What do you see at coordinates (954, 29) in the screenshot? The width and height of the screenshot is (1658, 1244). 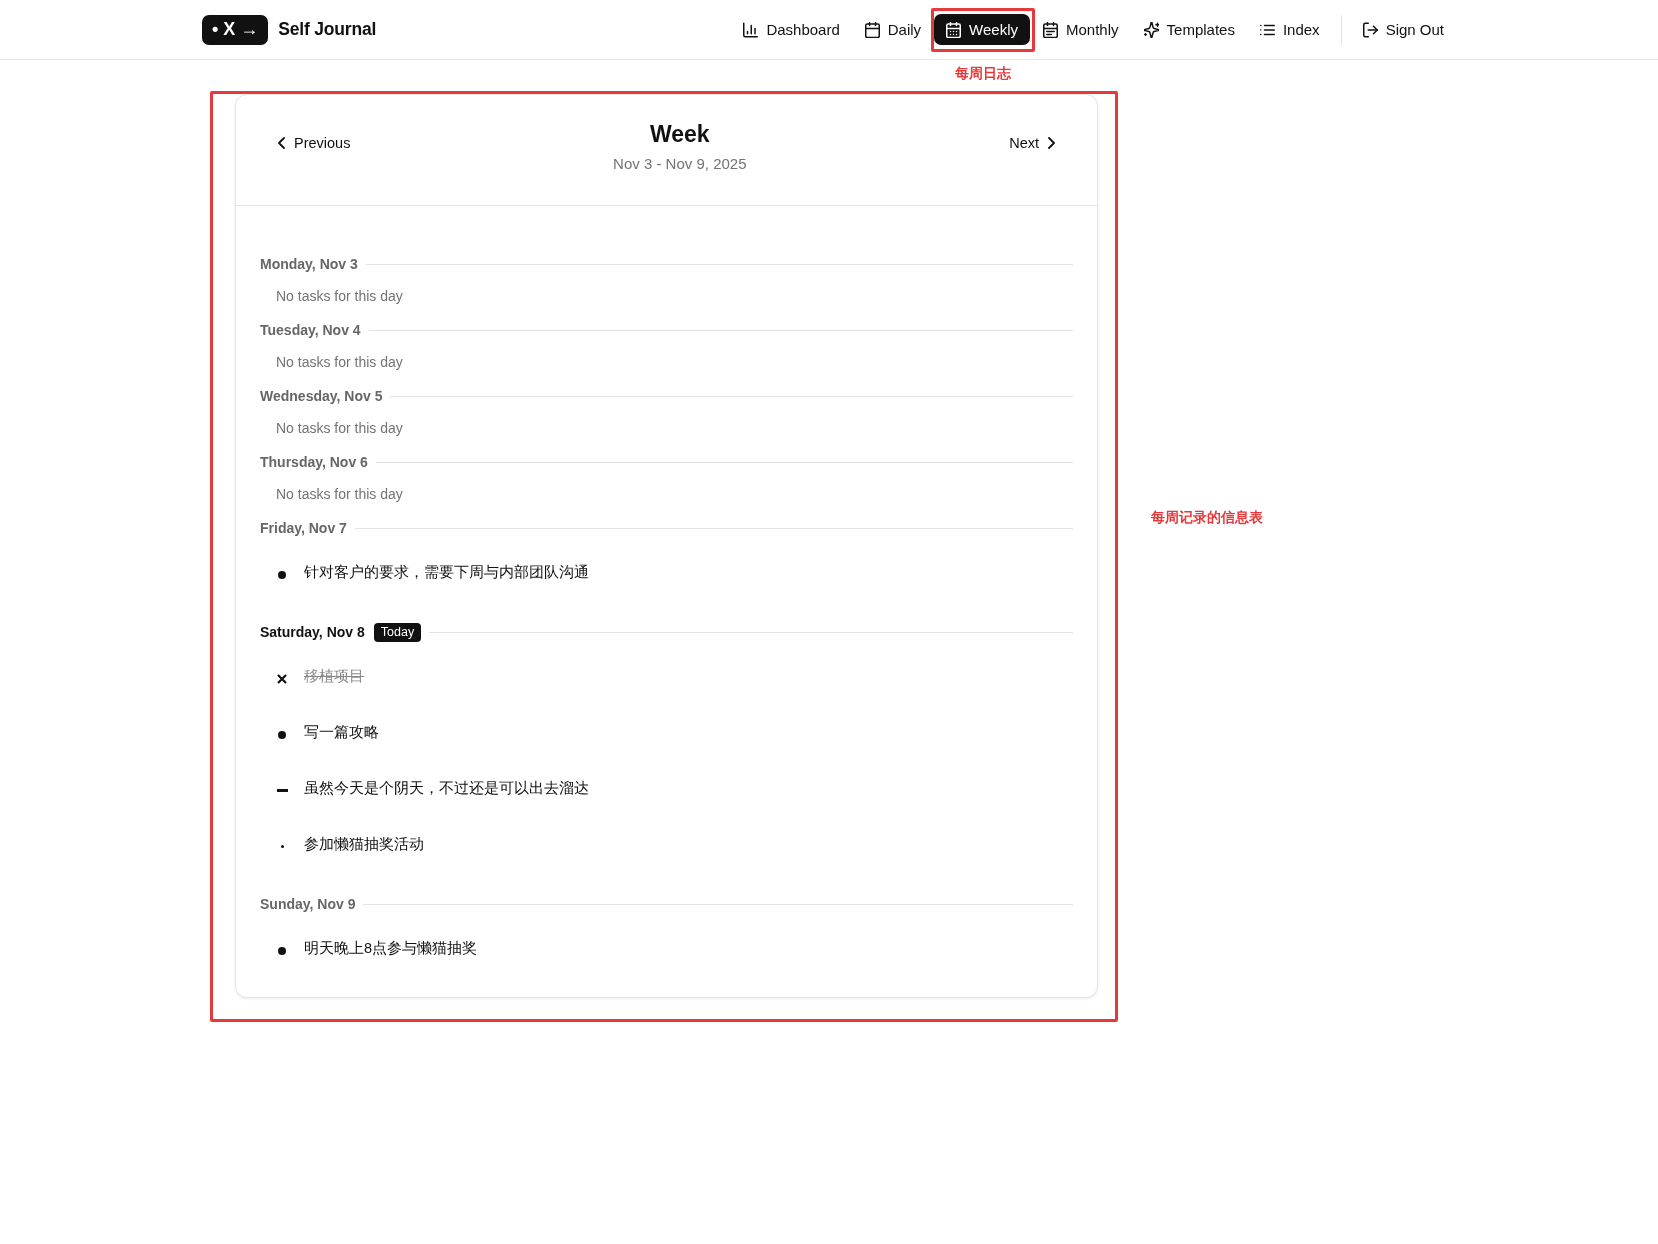 I see `calendar-grid-icon` at bounding box center [954, 29].